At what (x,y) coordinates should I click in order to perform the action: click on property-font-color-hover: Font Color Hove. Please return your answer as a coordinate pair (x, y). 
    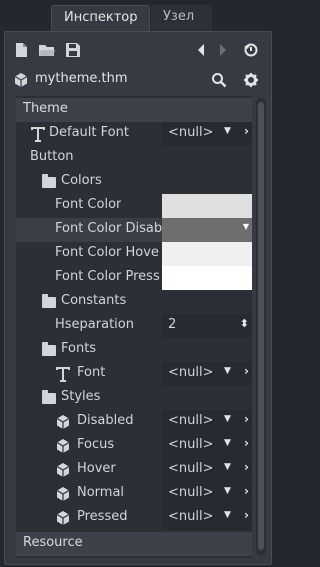
    Looking at the image, I should click on (134, 254).